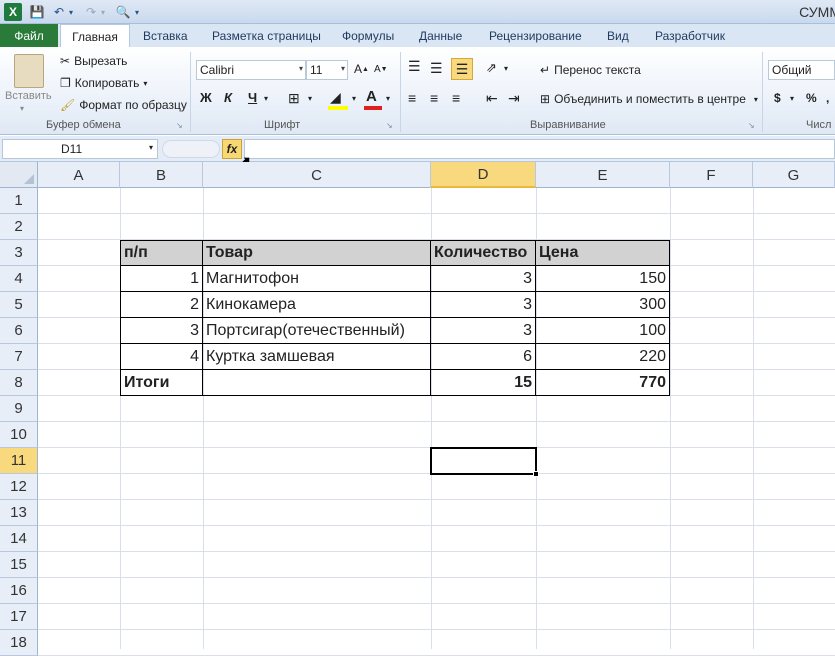  Describe the element at coordinates (19, 383) in the screenshot. I see `row-header-8: 8` at that location.